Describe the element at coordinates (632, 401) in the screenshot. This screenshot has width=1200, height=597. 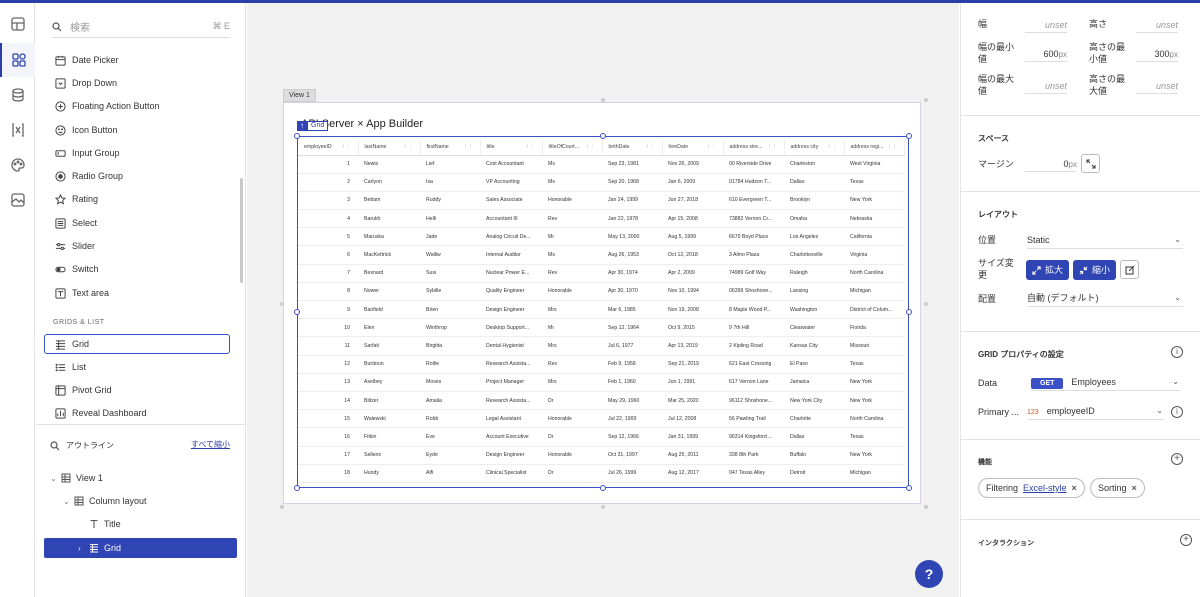
I see `table-cell: May 29, 1960` at that location.